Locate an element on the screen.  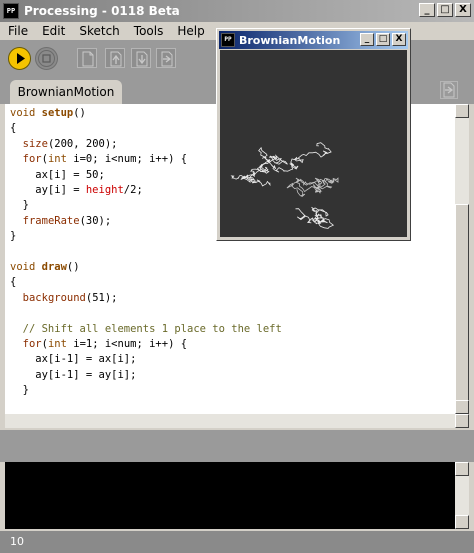
message-area is located at coordinates (237, 446).